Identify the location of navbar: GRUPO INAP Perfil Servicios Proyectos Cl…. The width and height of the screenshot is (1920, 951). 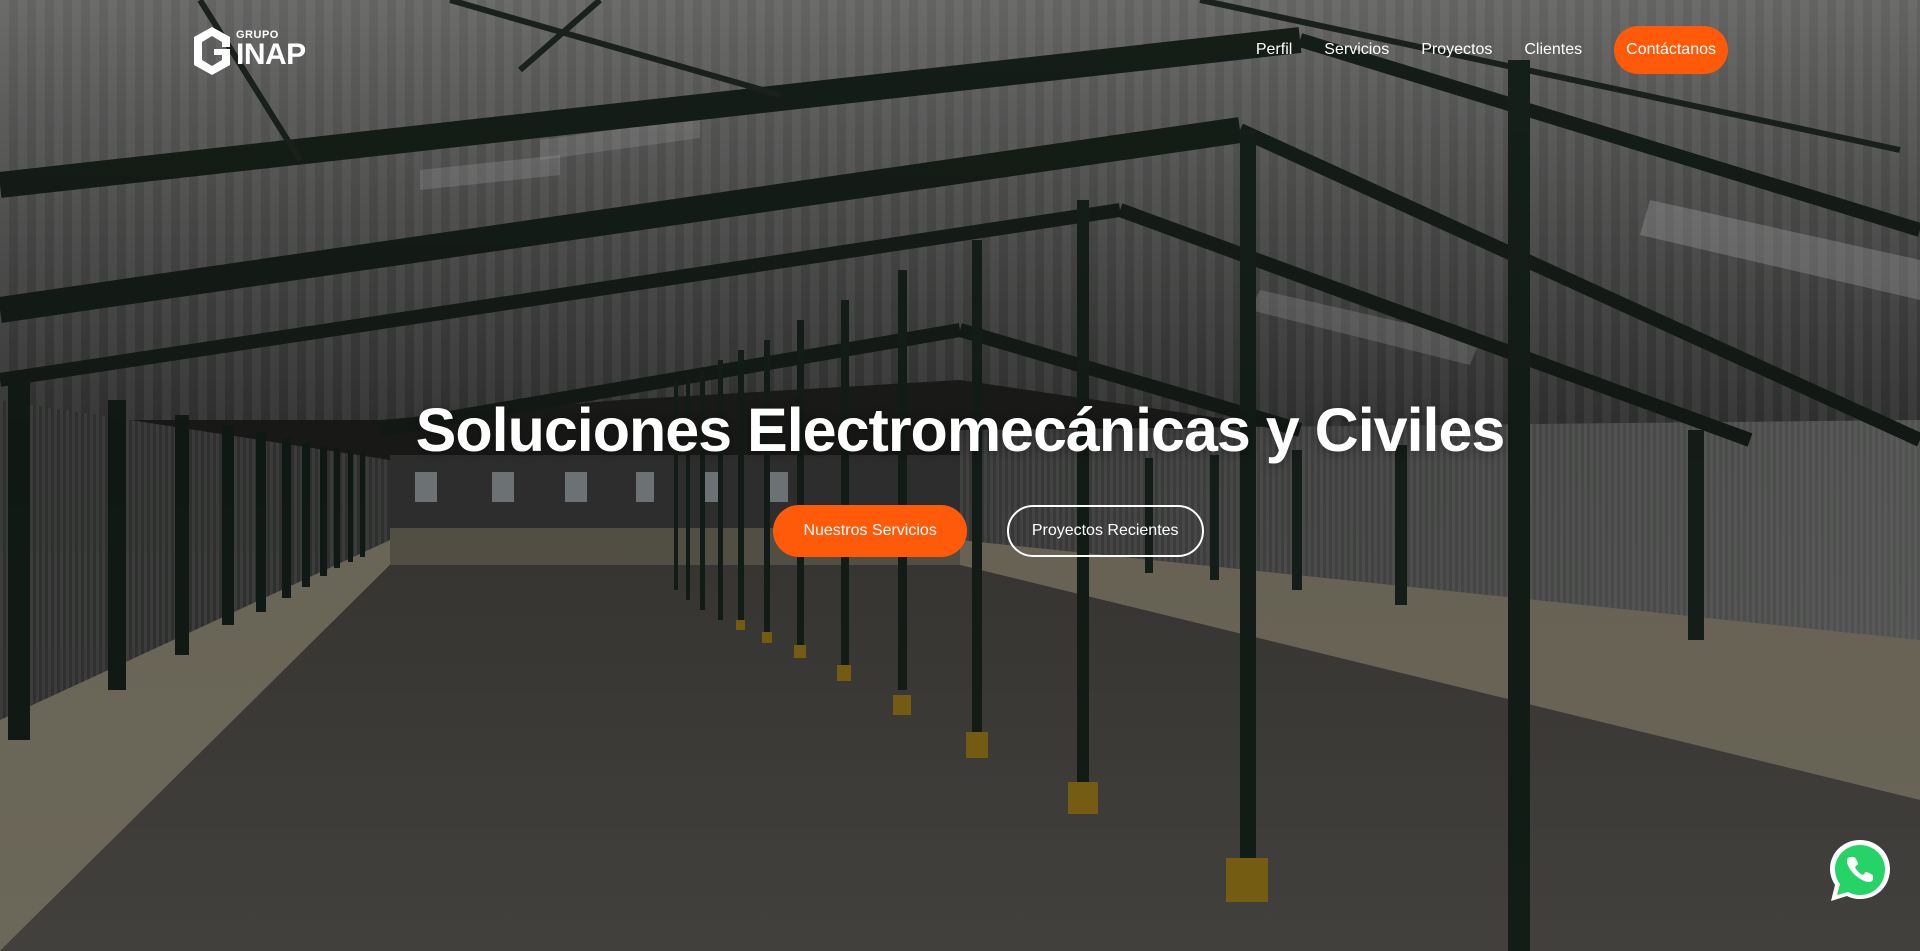
(960, 50).